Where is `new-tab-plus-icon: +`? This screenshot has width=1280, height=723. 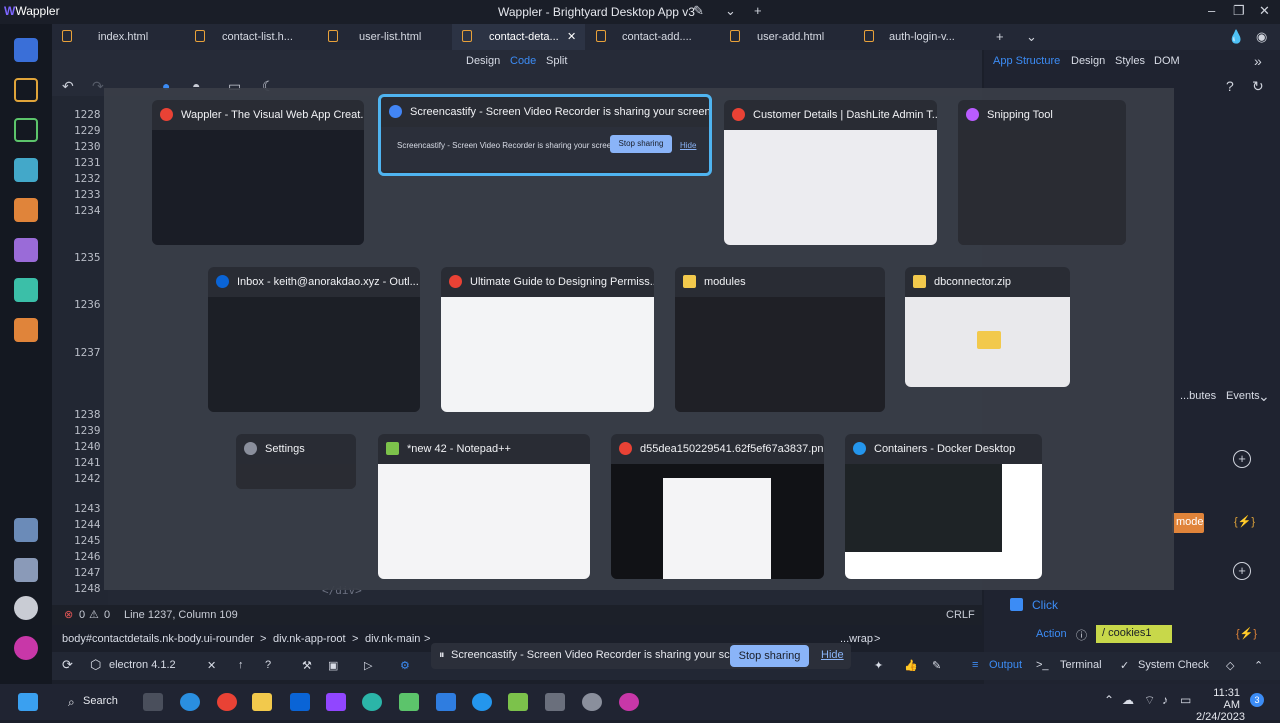
new-tab-plus-icon: + is located at coordinates (1000, 36).